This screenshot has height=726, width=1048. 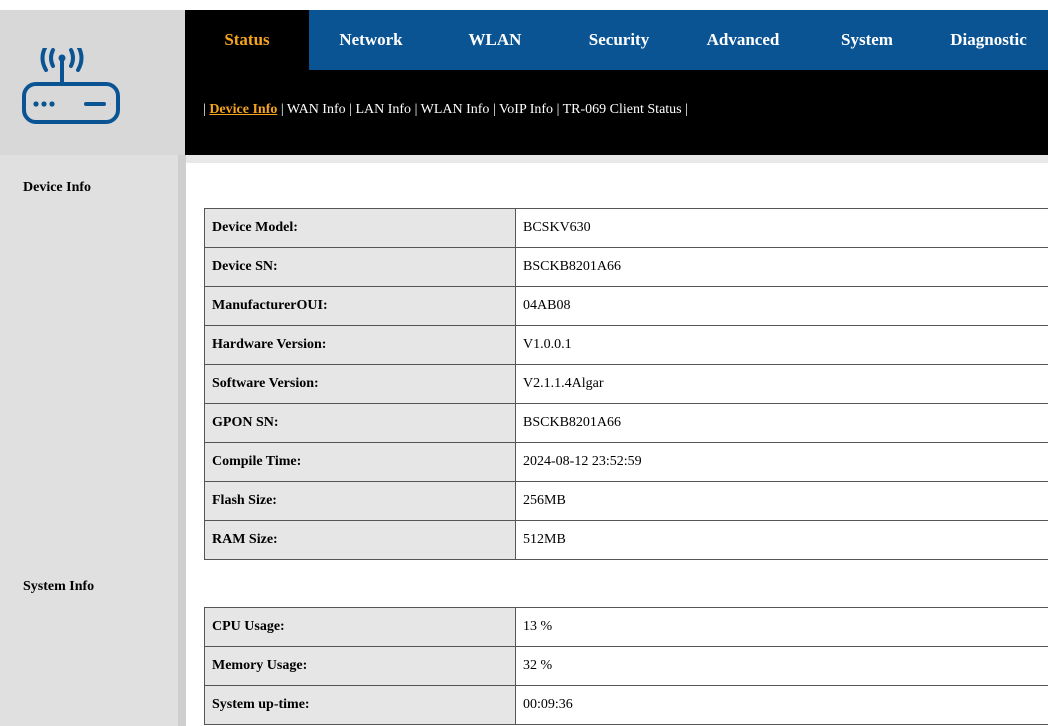 What do you see at coordinates (867, 40) in the screenshot?
I see `tab-system: System` at bounding box center [867, 40].